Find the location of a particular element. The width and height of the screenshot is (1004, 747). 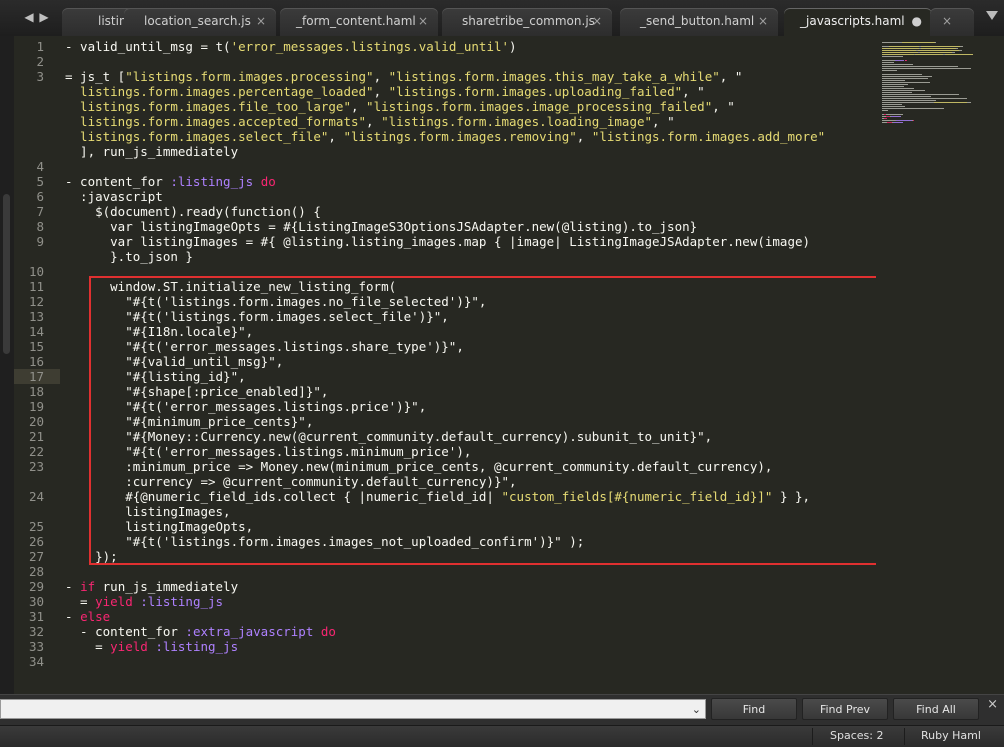

find-all-button: Find All is located at coordinates (936, 709).